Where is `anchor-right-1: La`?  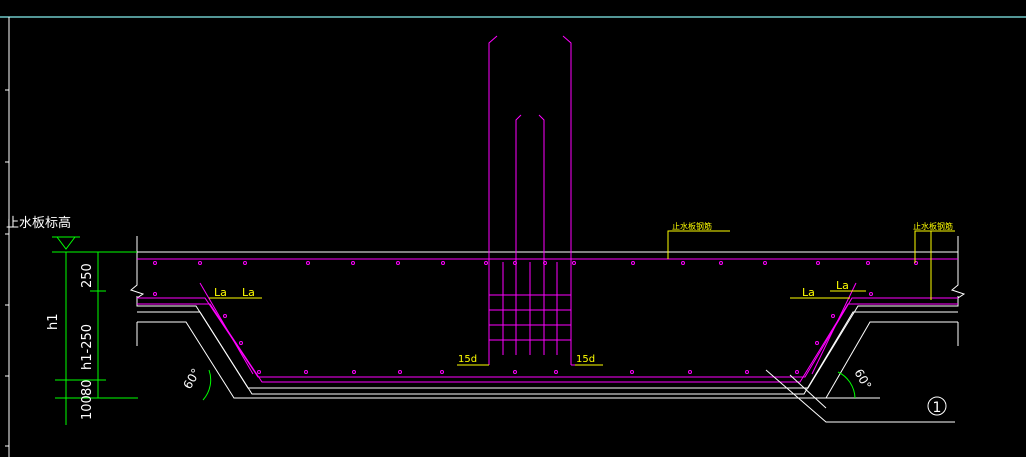
anchor-right-1: La is located at coordinates (808, 292).